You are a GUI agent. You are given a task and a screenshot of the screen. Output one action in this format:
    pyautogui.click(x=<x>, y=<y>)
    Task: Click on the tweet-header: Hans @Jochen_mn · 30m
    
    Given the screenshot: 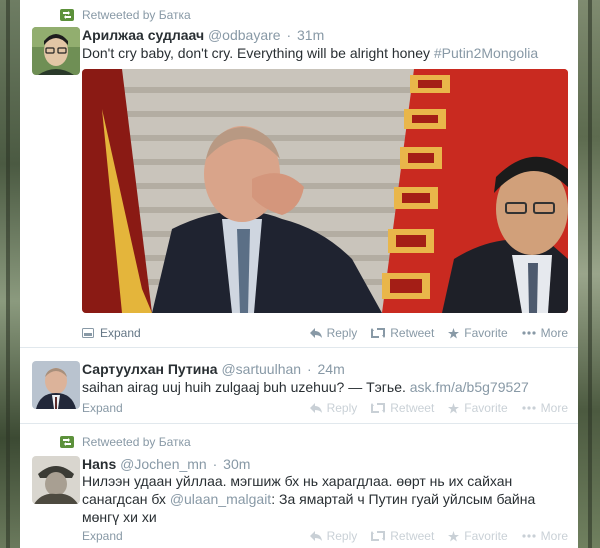 What is the action you would take?
    pyautogui.click(x=166, y=464)
    